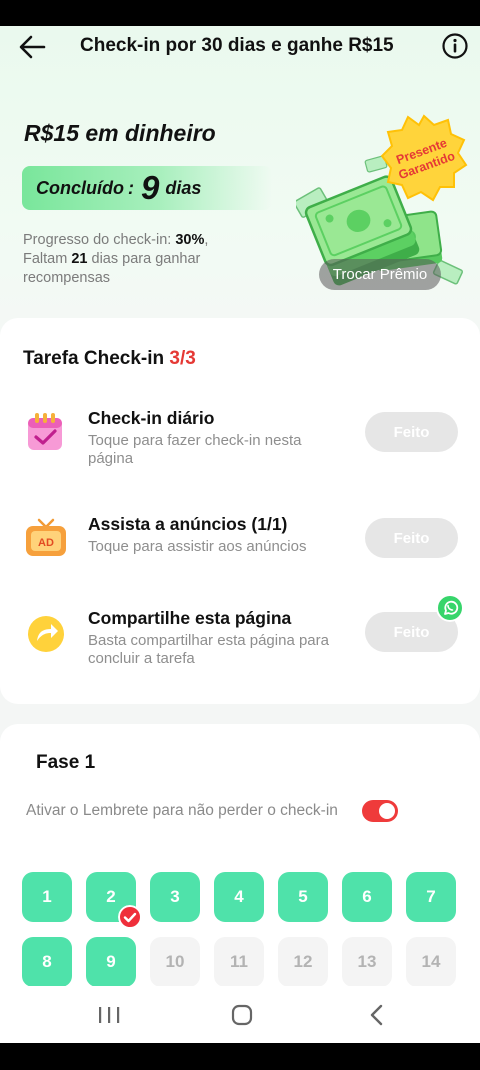 The width and height of the screenshot is (480, 1070). I want to click on task-name: Check-in diário, so click(151, 418).